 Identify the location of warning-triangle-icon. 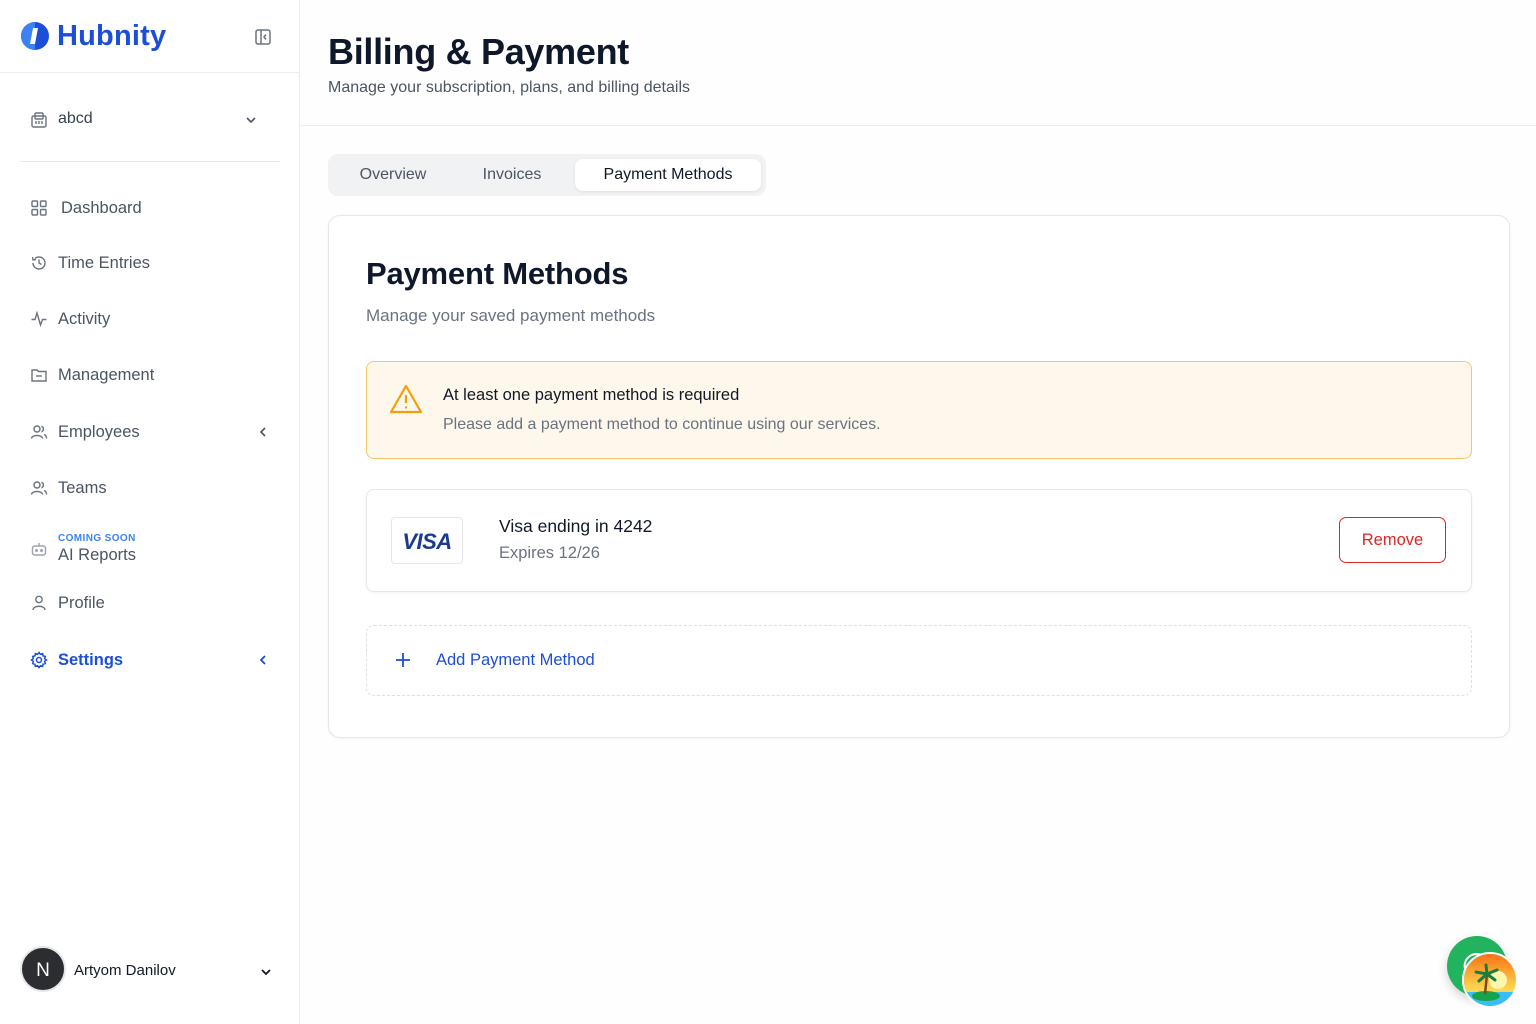
(406, 399).